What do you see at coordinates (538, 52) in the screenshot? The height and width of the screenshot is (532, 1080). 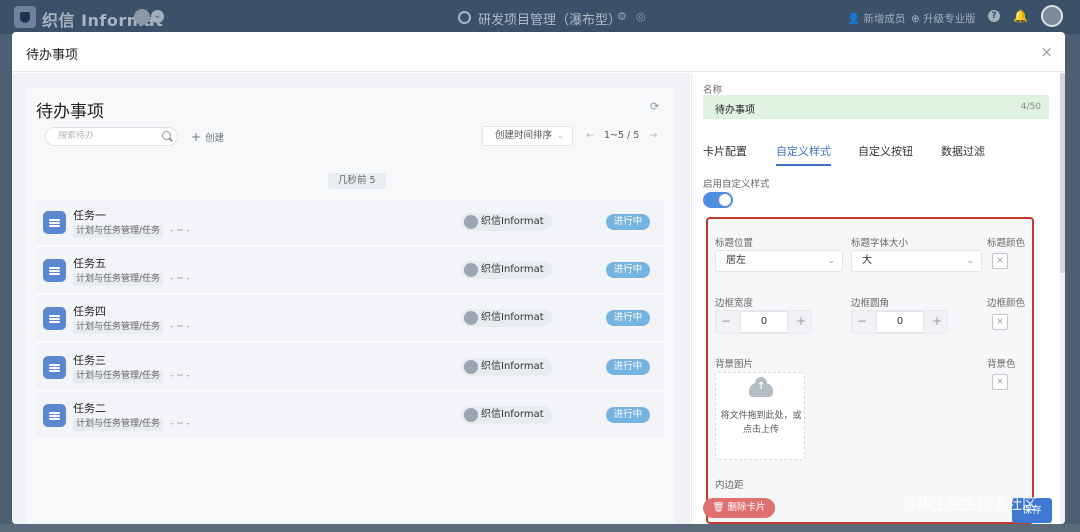 I see `modal-header: 待办事项 ×` at bounding box center [538, 52].